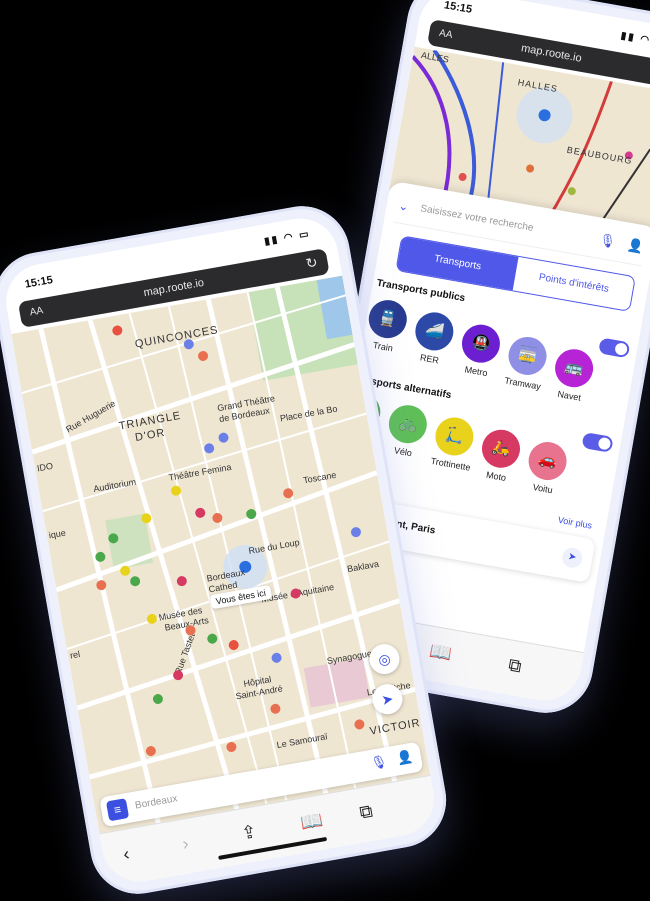 This screenshot has width=650, height=901. I want to click on mode-label: Metro, so click(476, 371).